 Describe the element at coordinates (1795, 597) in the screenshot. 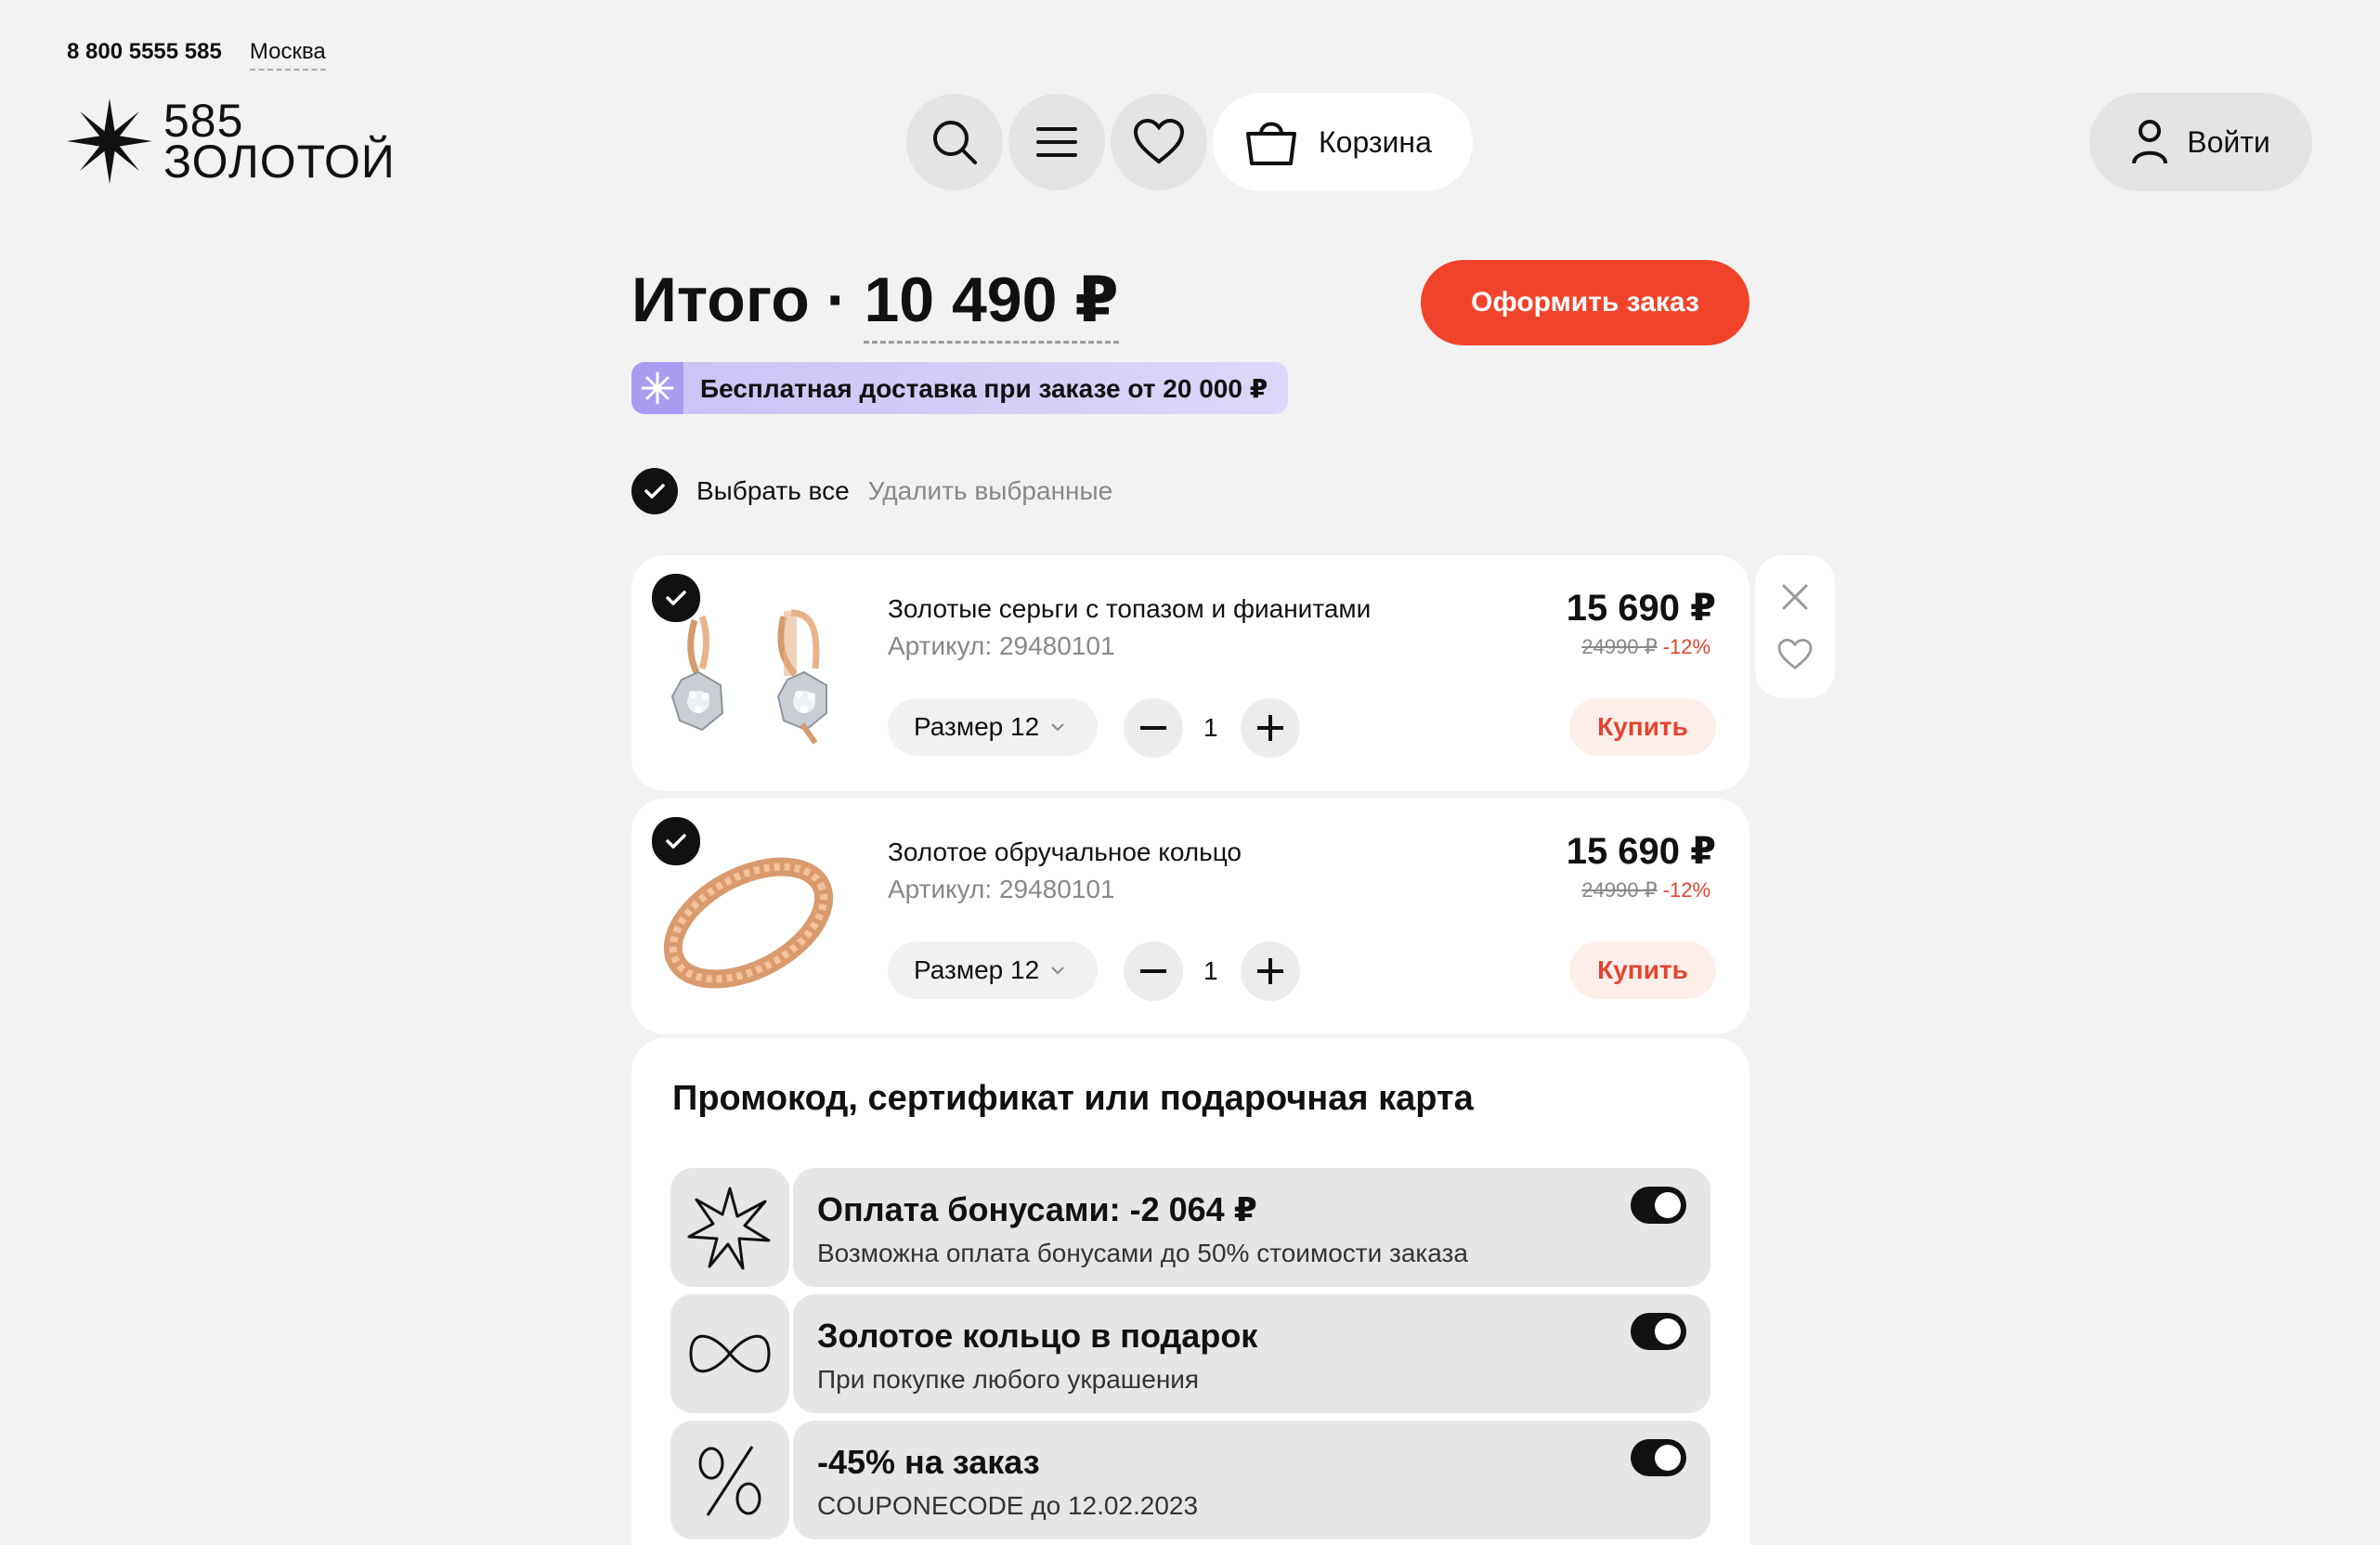

I see `close-icon` at that location.